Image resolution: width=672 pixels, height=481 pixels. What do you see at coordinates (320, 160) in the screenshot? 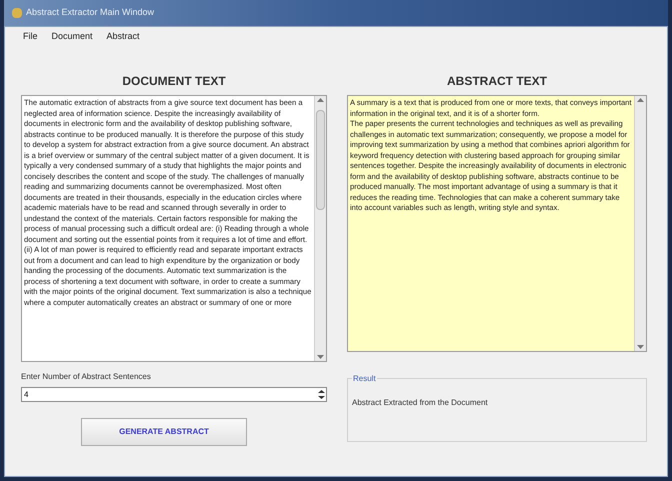
I see `scroll-thumb` at bounding box center [320, 160].